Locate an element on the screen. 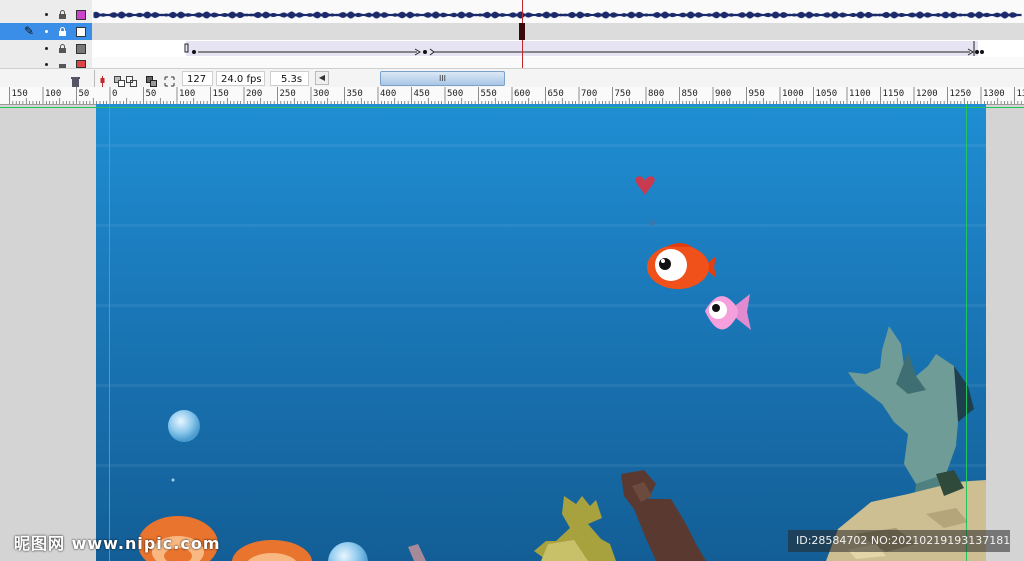 Image resolution: width=1024 pixels, height=561 pixels. center-frame-icon is located at coordinates (102, 79).